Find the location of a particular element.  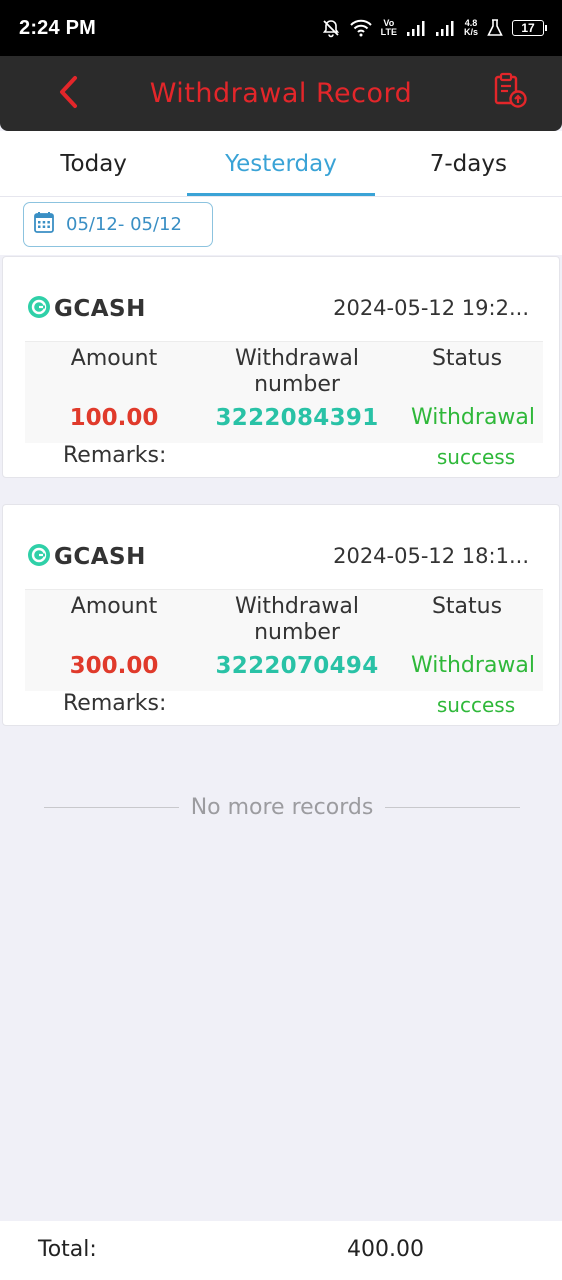

tab-7-days: 7-days is located at coordinates (468, 163).